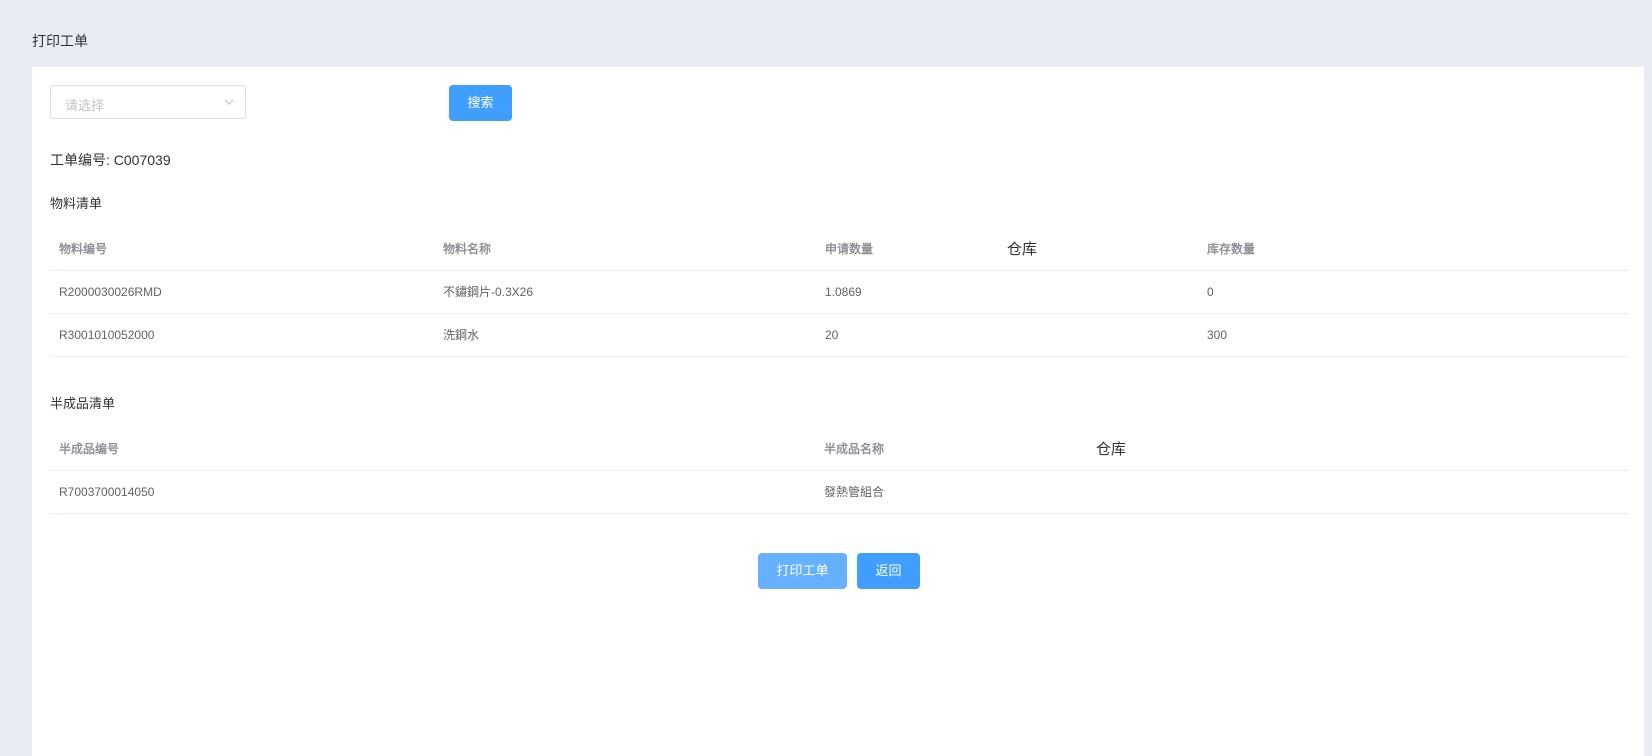  I want to click on semi-code: R7003700014050, so click(107, 492).